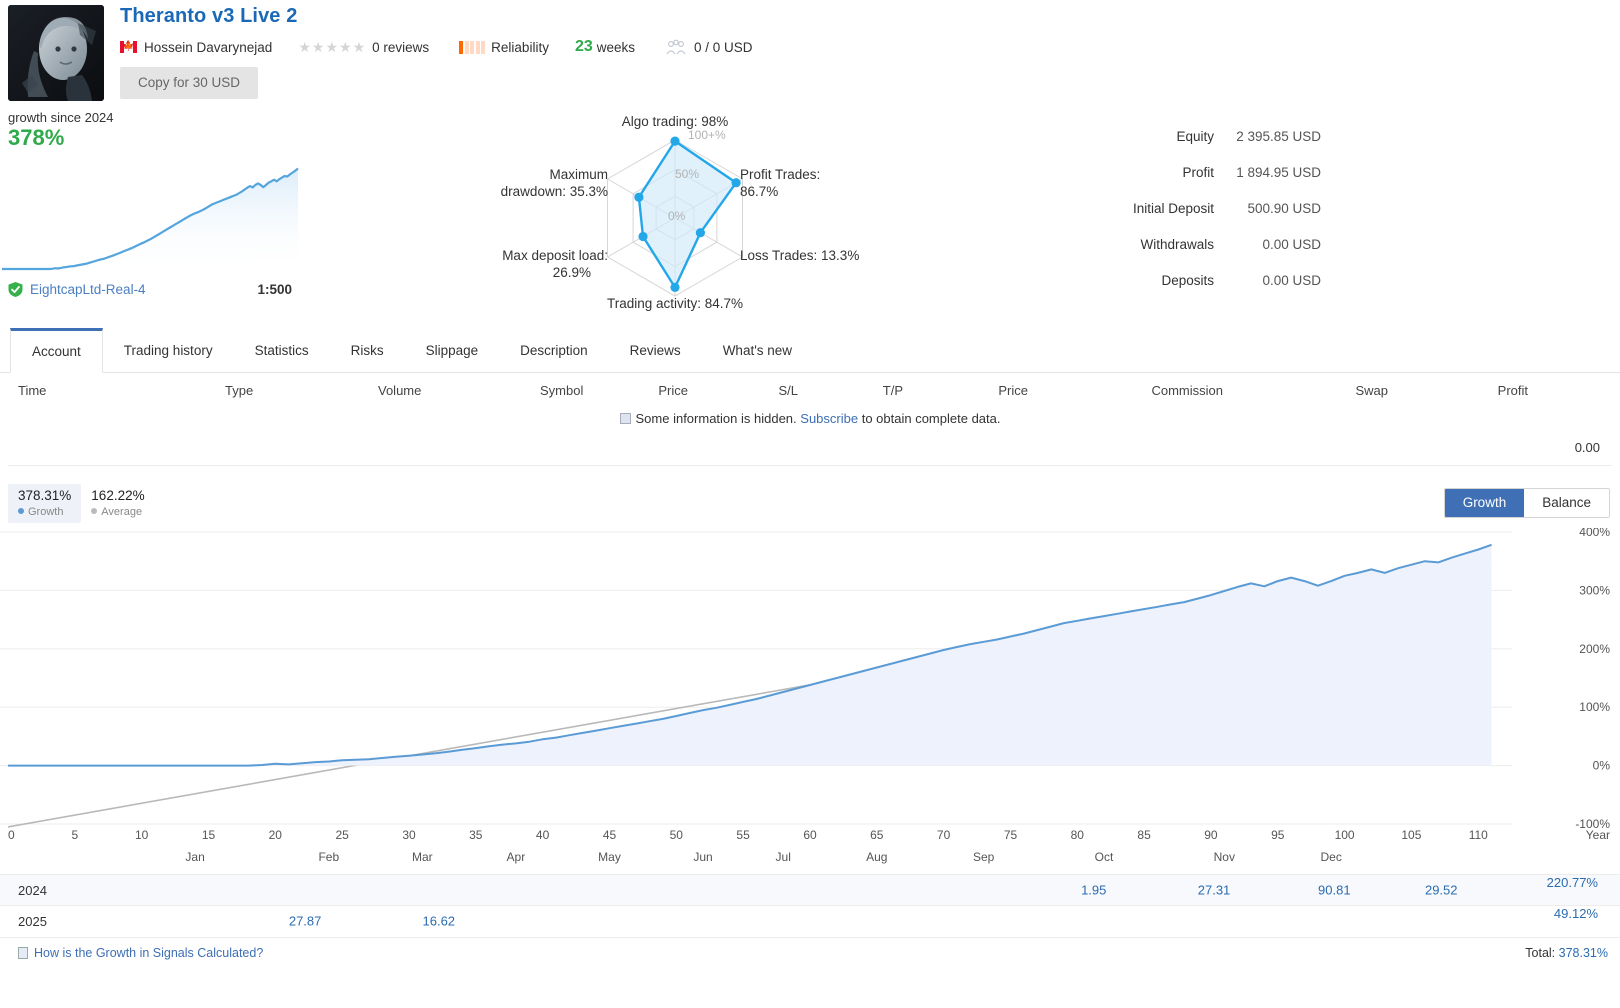 This screenshot has width=1620, height=1008. I want to click on x-axis-tick: 75, so click(1010, 835).